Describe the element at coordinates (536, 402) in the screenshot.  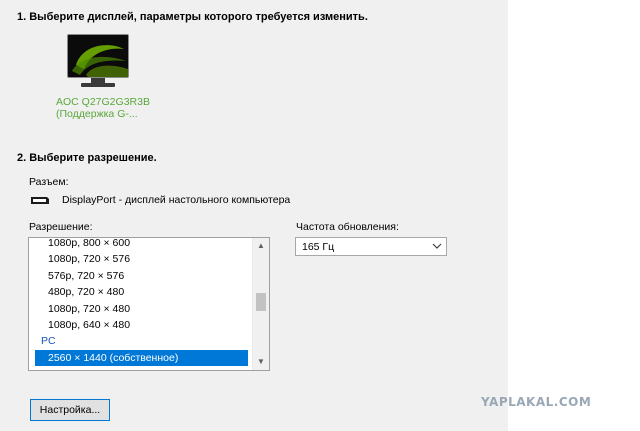
I see `watermark: YAPLAKAL.COM` at that location.